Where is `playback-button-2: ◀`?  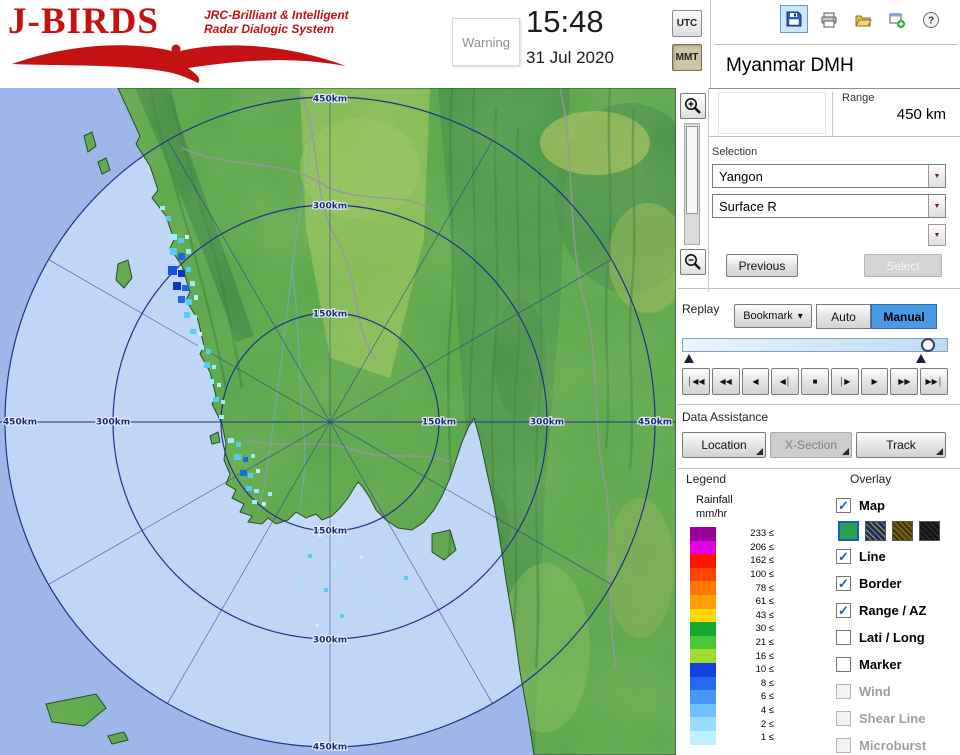
playback-button-2: ◀ is located at coordinates (755, 381).